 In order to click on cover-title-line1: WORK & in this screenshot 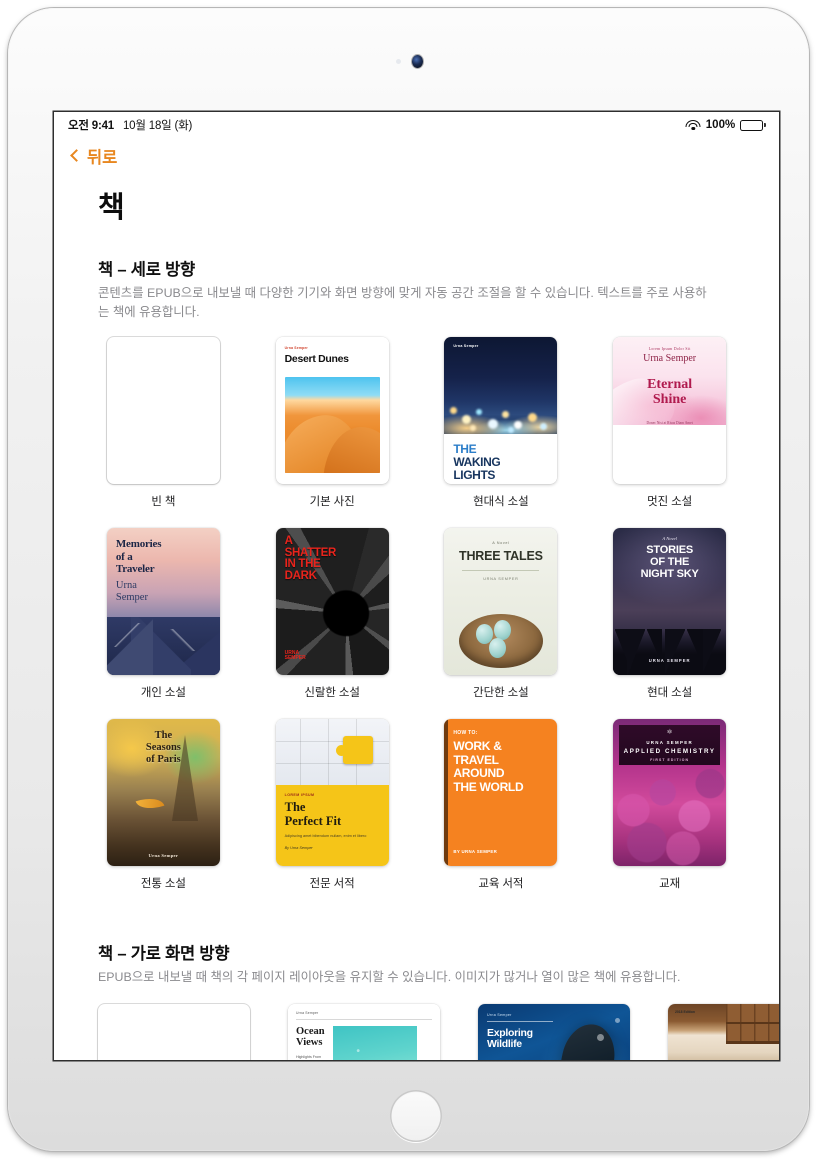, I will do `click(477, 746)`.